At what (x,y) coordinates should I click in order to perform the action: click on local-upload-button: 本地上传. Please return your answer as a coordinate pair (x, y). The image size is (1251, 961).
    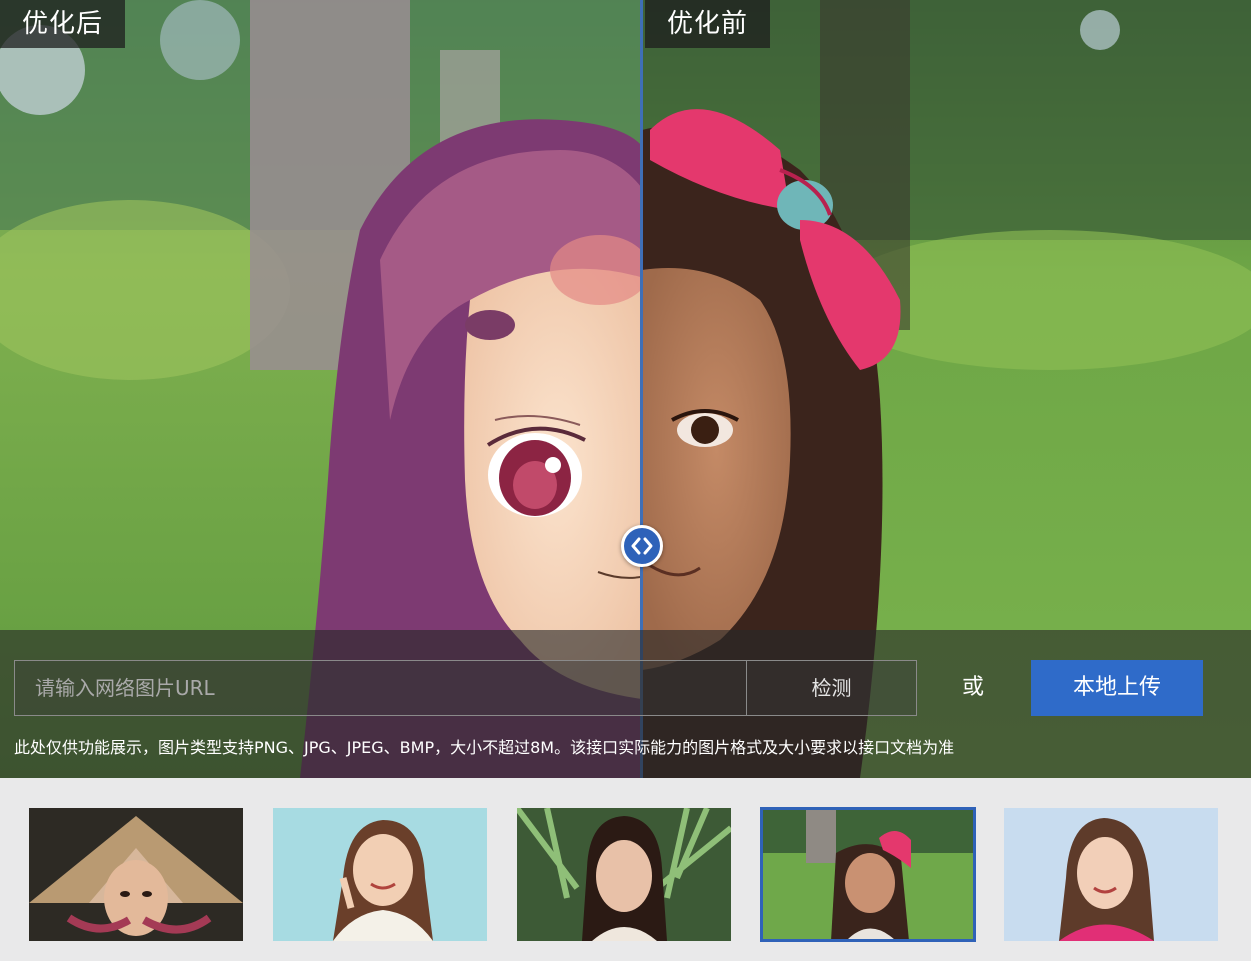
    Looking at the image, I should click on (1117, 688).